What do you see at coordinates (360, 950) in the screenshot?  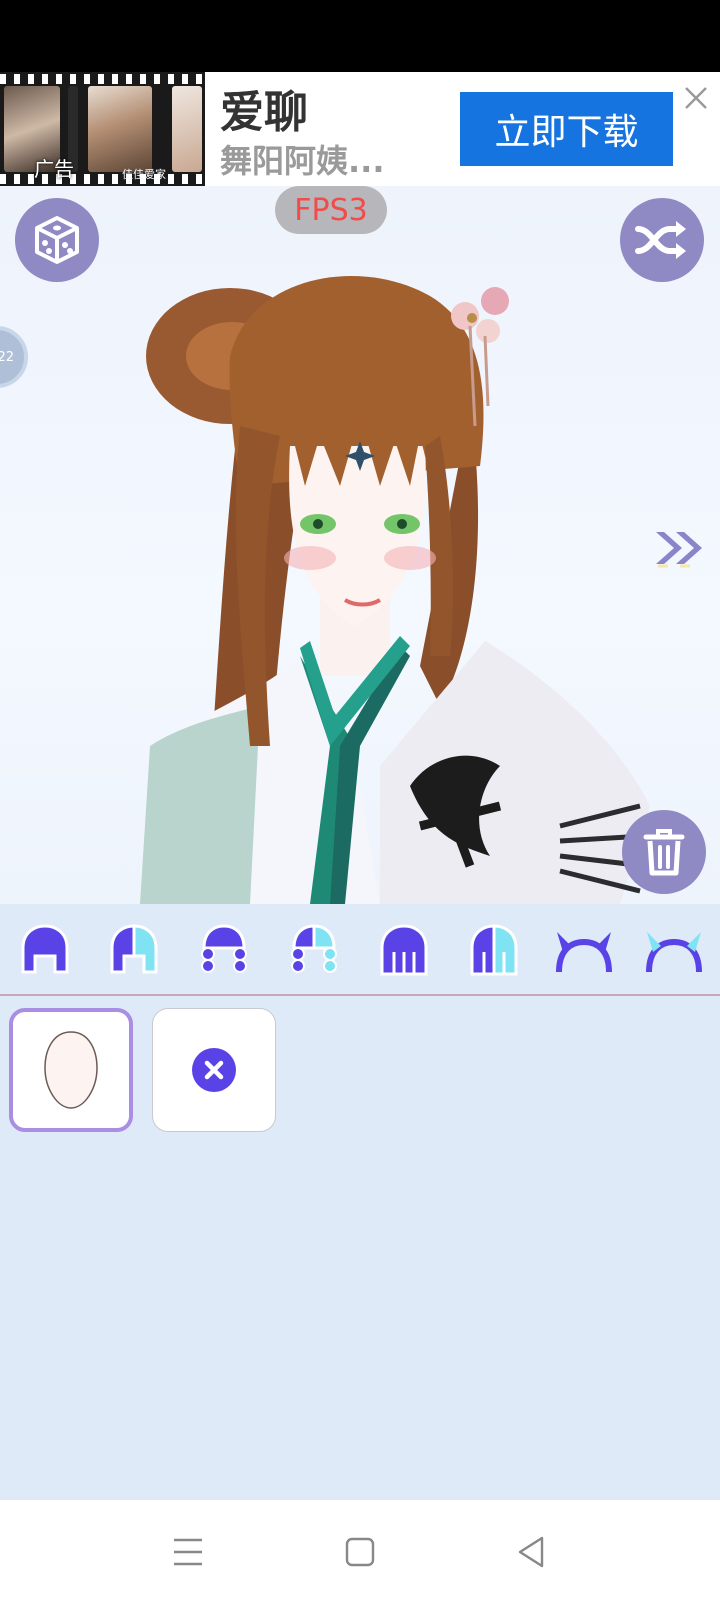 I see `category-toolbar` at bounding box center [360, 950].